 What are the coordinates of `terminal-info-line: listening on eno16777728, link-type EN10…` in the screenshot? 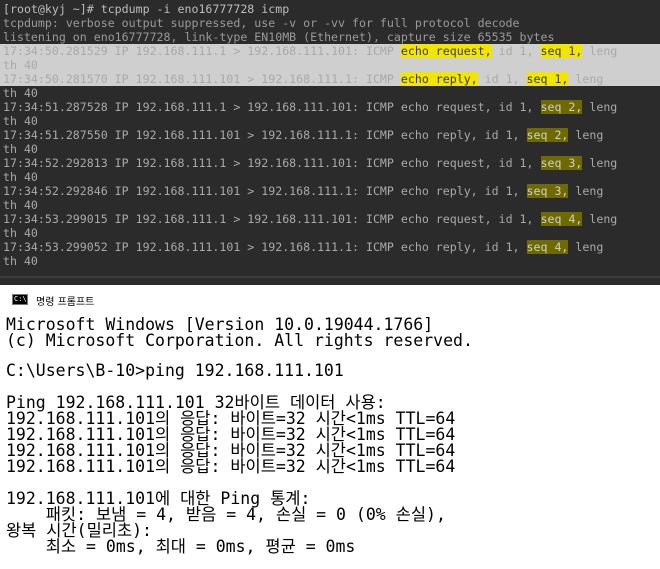 It's located at (279, 37).